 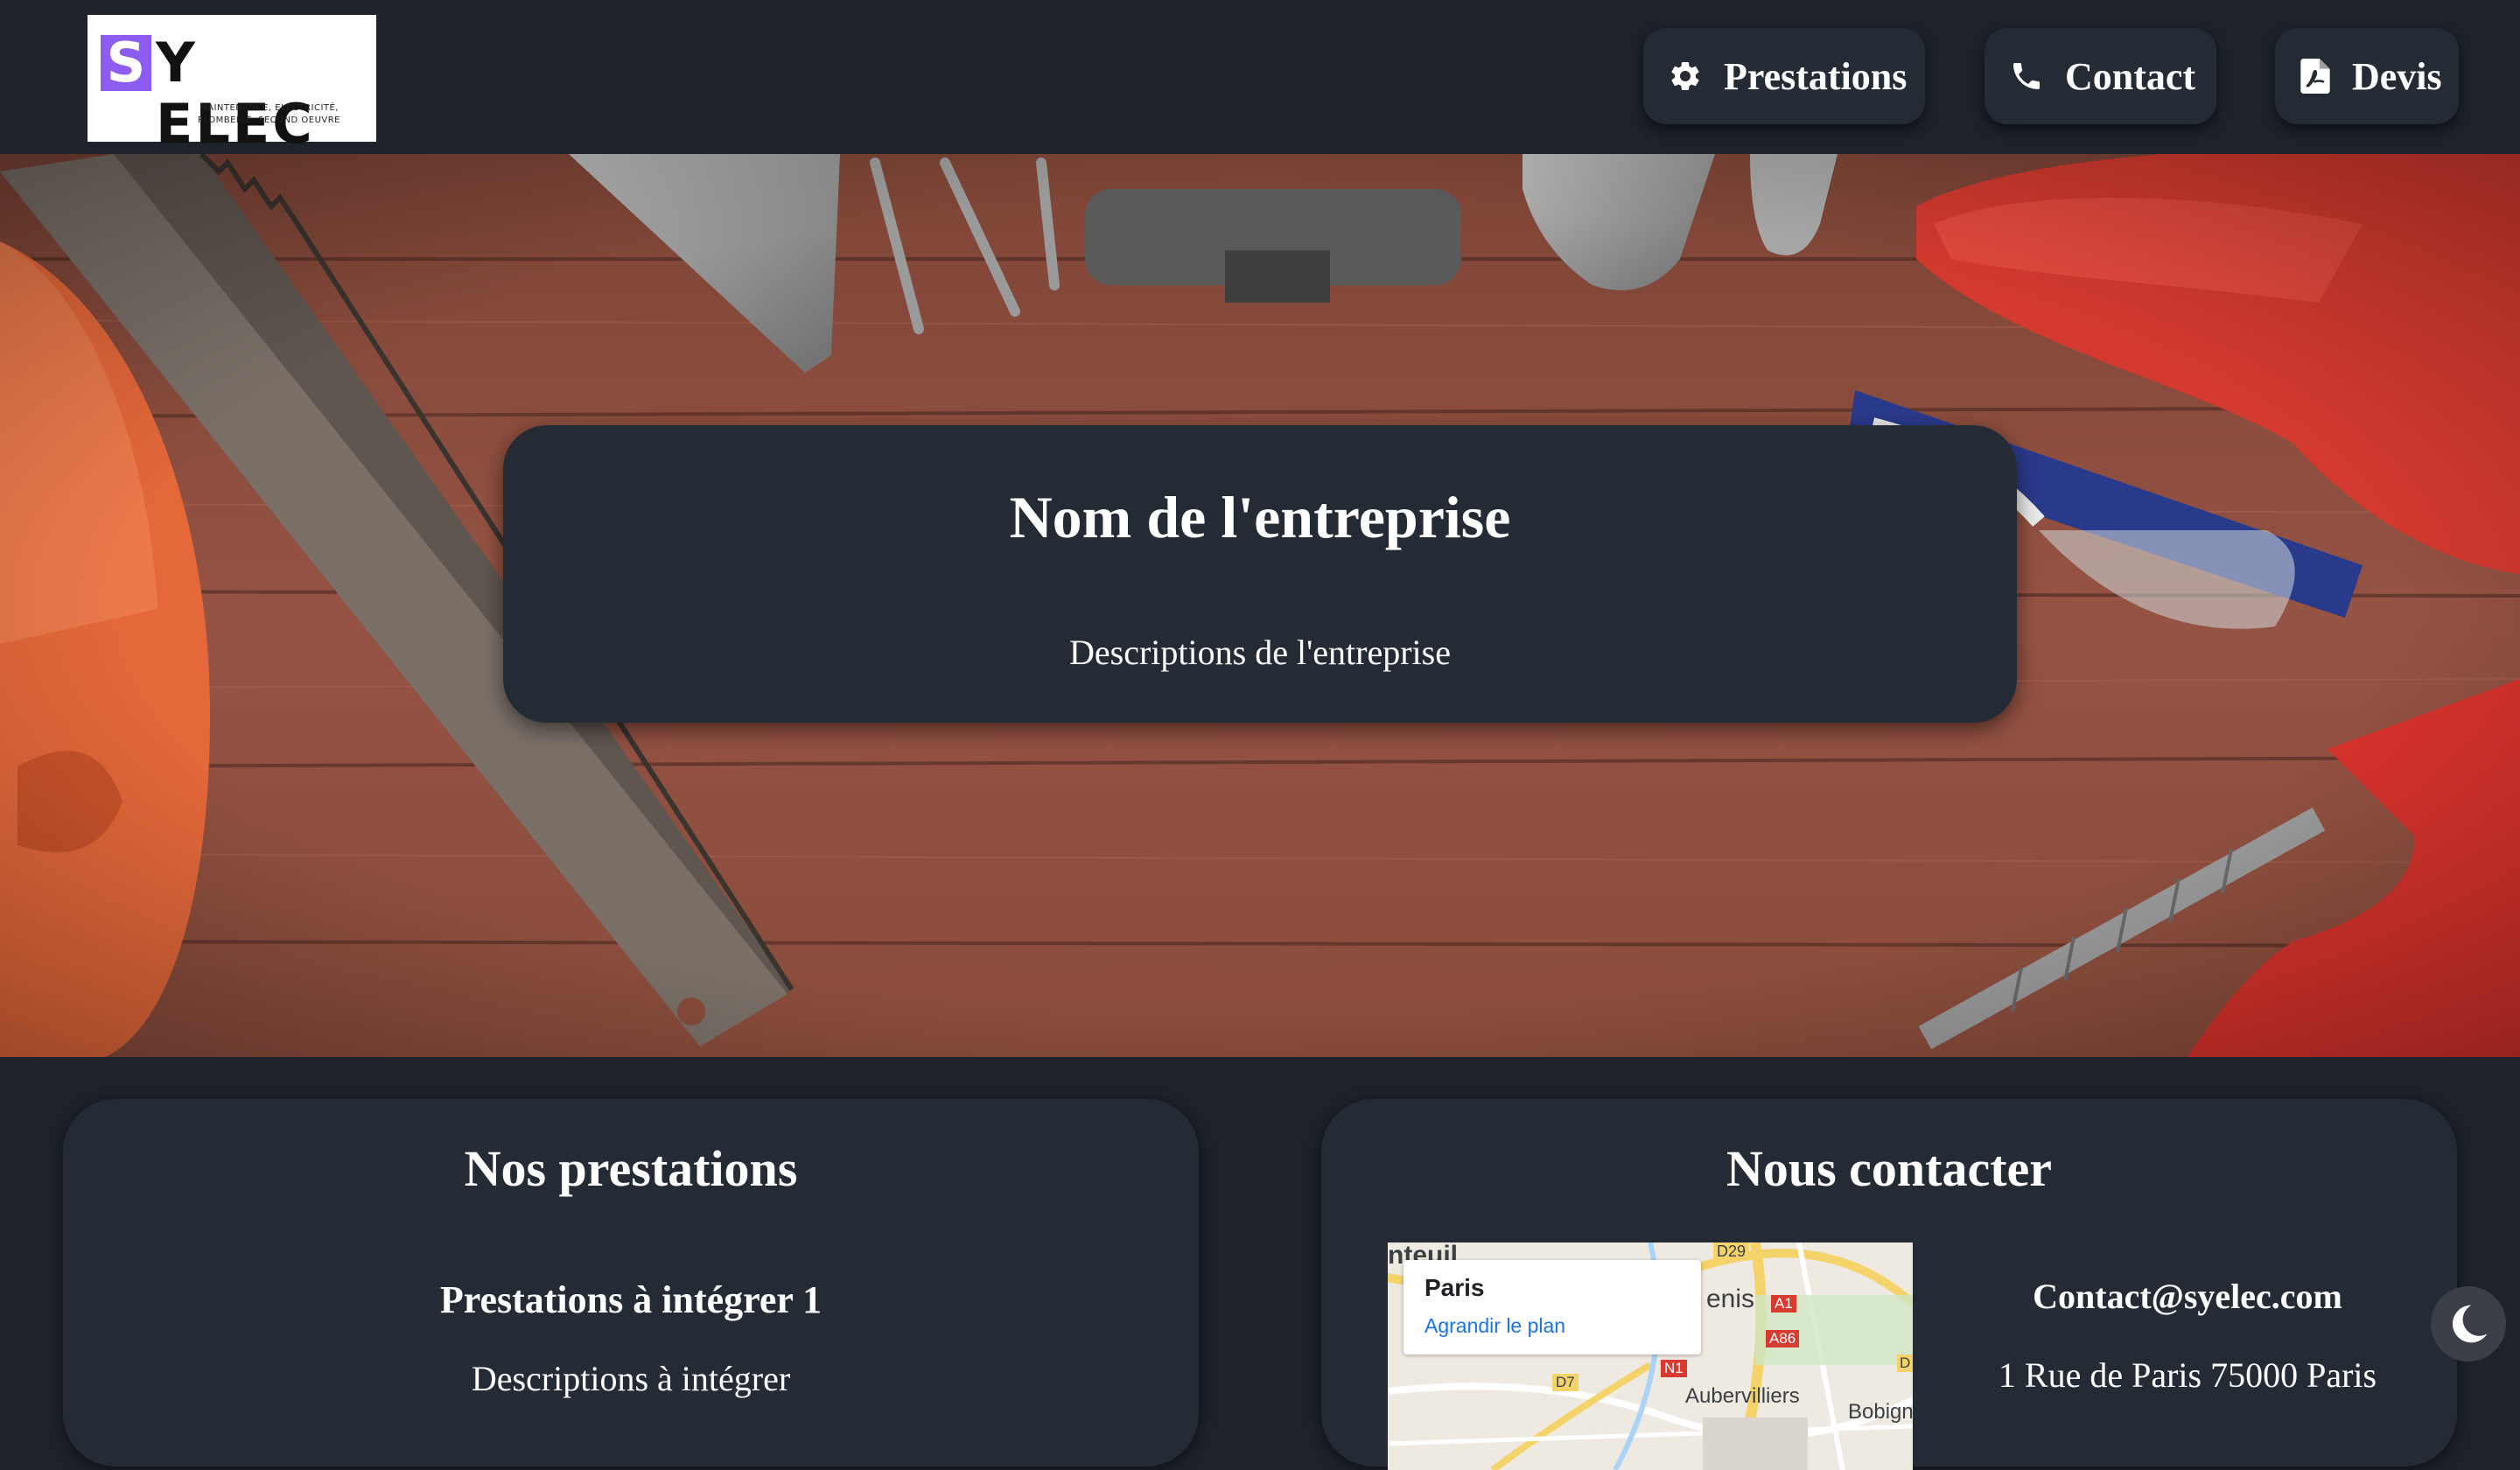 What do you see at coordinates (1816, 76) in the screenshot?
I see `nav-prestations-label: Prestations` at bounding box center [1816, 76].